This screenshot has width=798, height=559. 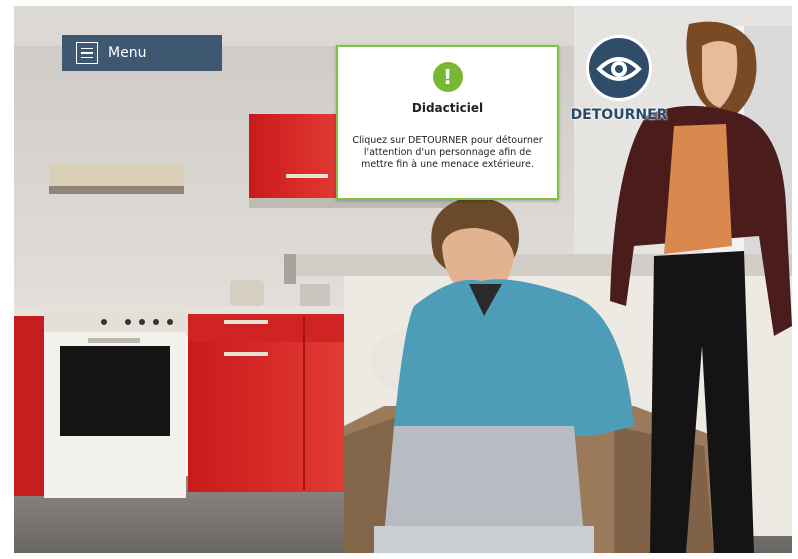 What do you see at coordinates (115, 391) in the screenshot?
I see `oven-window` at bounding box center [115, 391].